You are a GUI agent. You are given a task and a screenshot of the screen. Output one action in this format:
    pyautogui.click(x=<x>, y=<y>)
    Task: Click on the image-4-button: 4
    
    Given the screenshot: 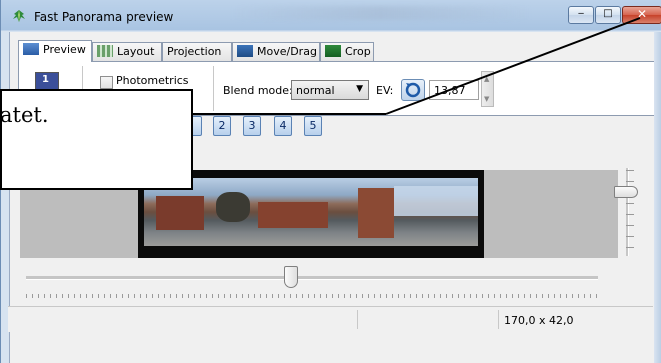 What is the action you would take?
    pyautogui.click(x=283, y=126)
    